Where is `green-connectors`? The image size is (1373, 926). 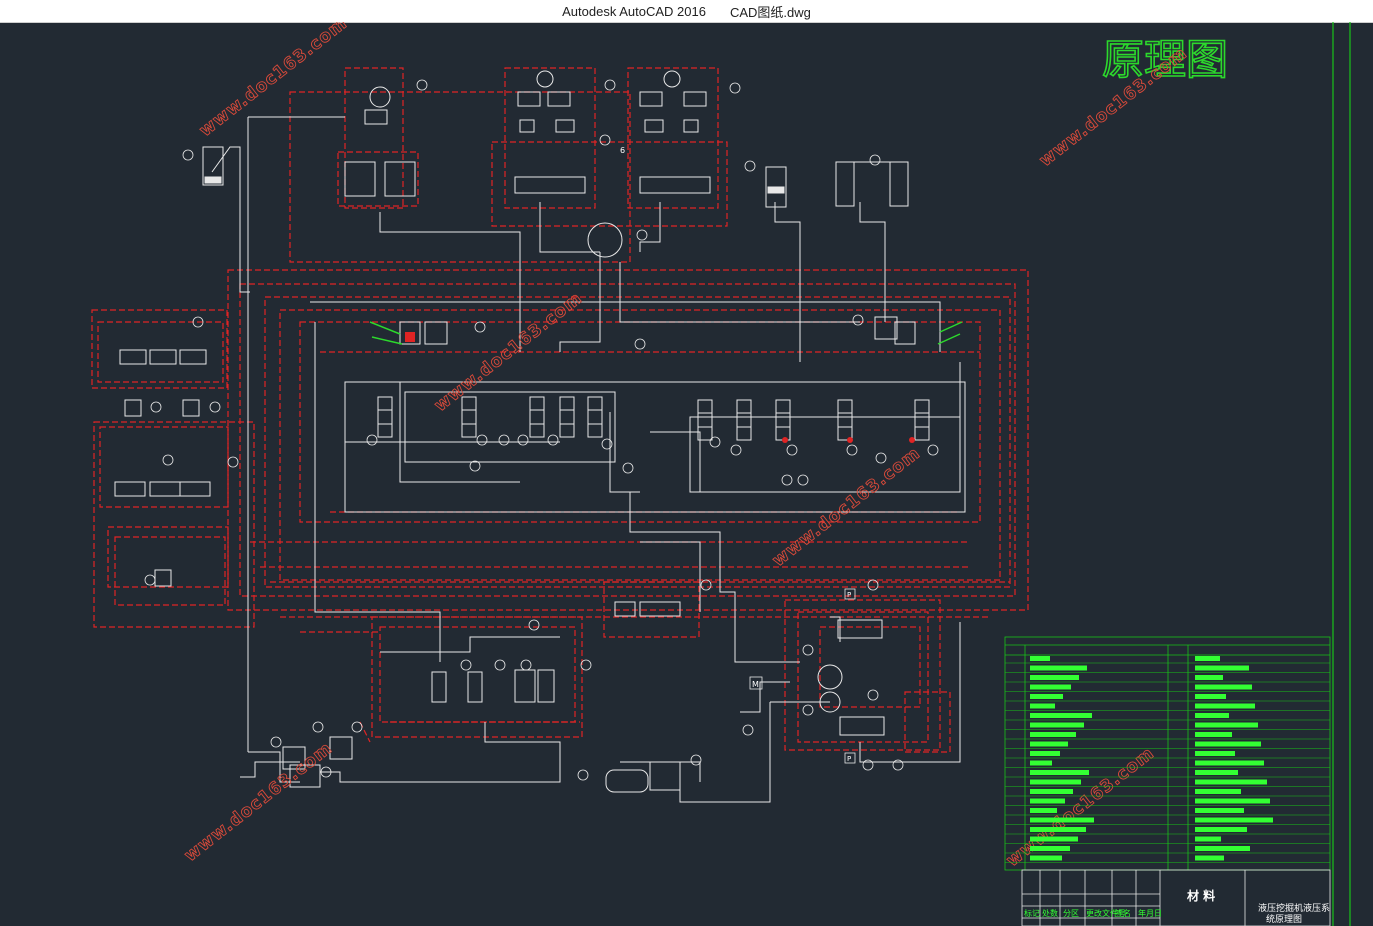
green-connectors is located at coordinates (666, 333).